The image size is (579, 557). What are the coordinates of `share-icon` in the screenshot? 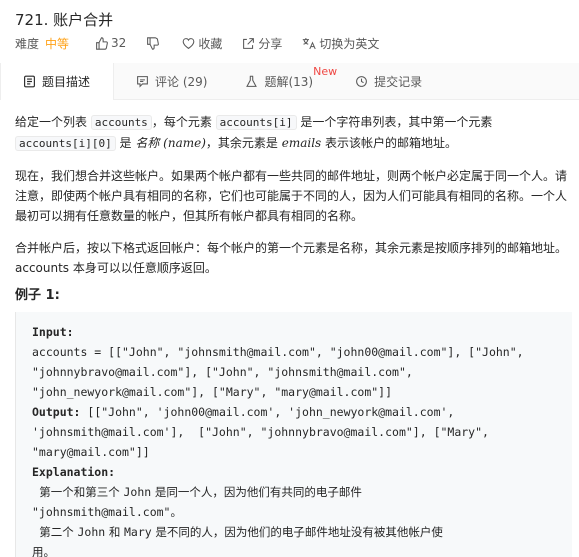 It's located at (249, 43).